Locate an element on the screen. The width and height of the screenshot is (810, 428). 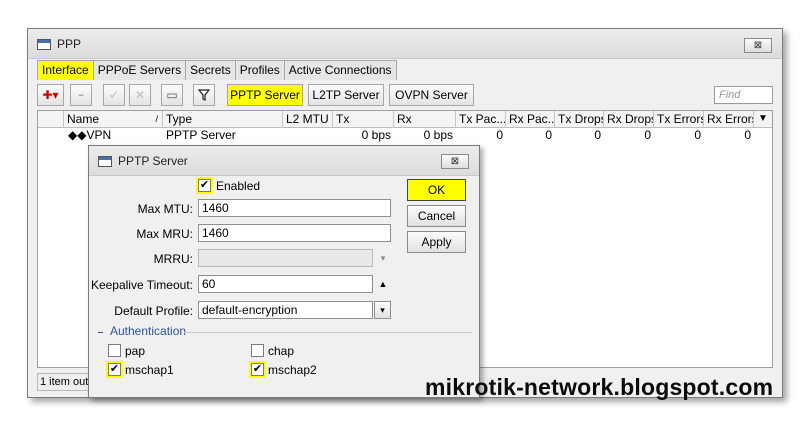
cell-rx-drops: 0 is located at coordinates (647, 135).